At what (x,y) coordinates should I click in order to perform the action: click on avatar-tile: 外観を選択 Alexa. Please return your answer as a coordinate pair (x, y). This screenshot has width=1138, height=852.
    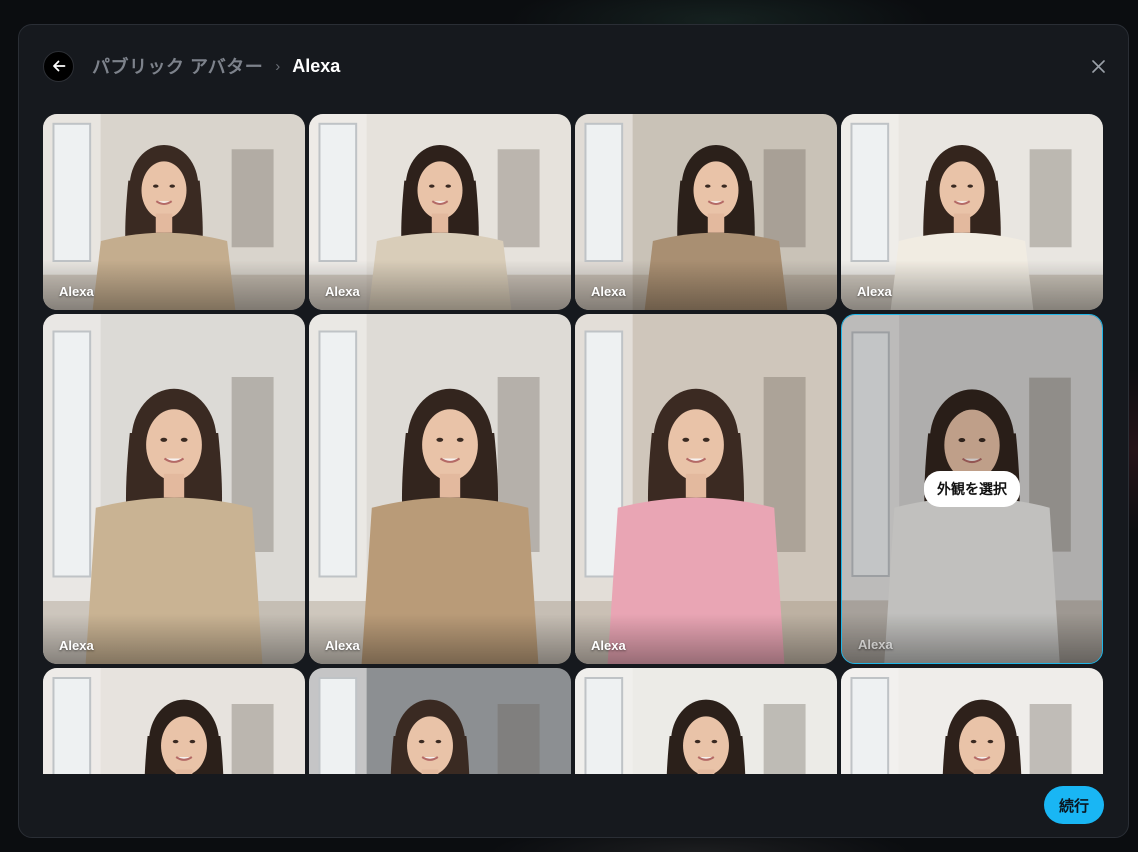
    Looking at the image, I should click on (972, 489).